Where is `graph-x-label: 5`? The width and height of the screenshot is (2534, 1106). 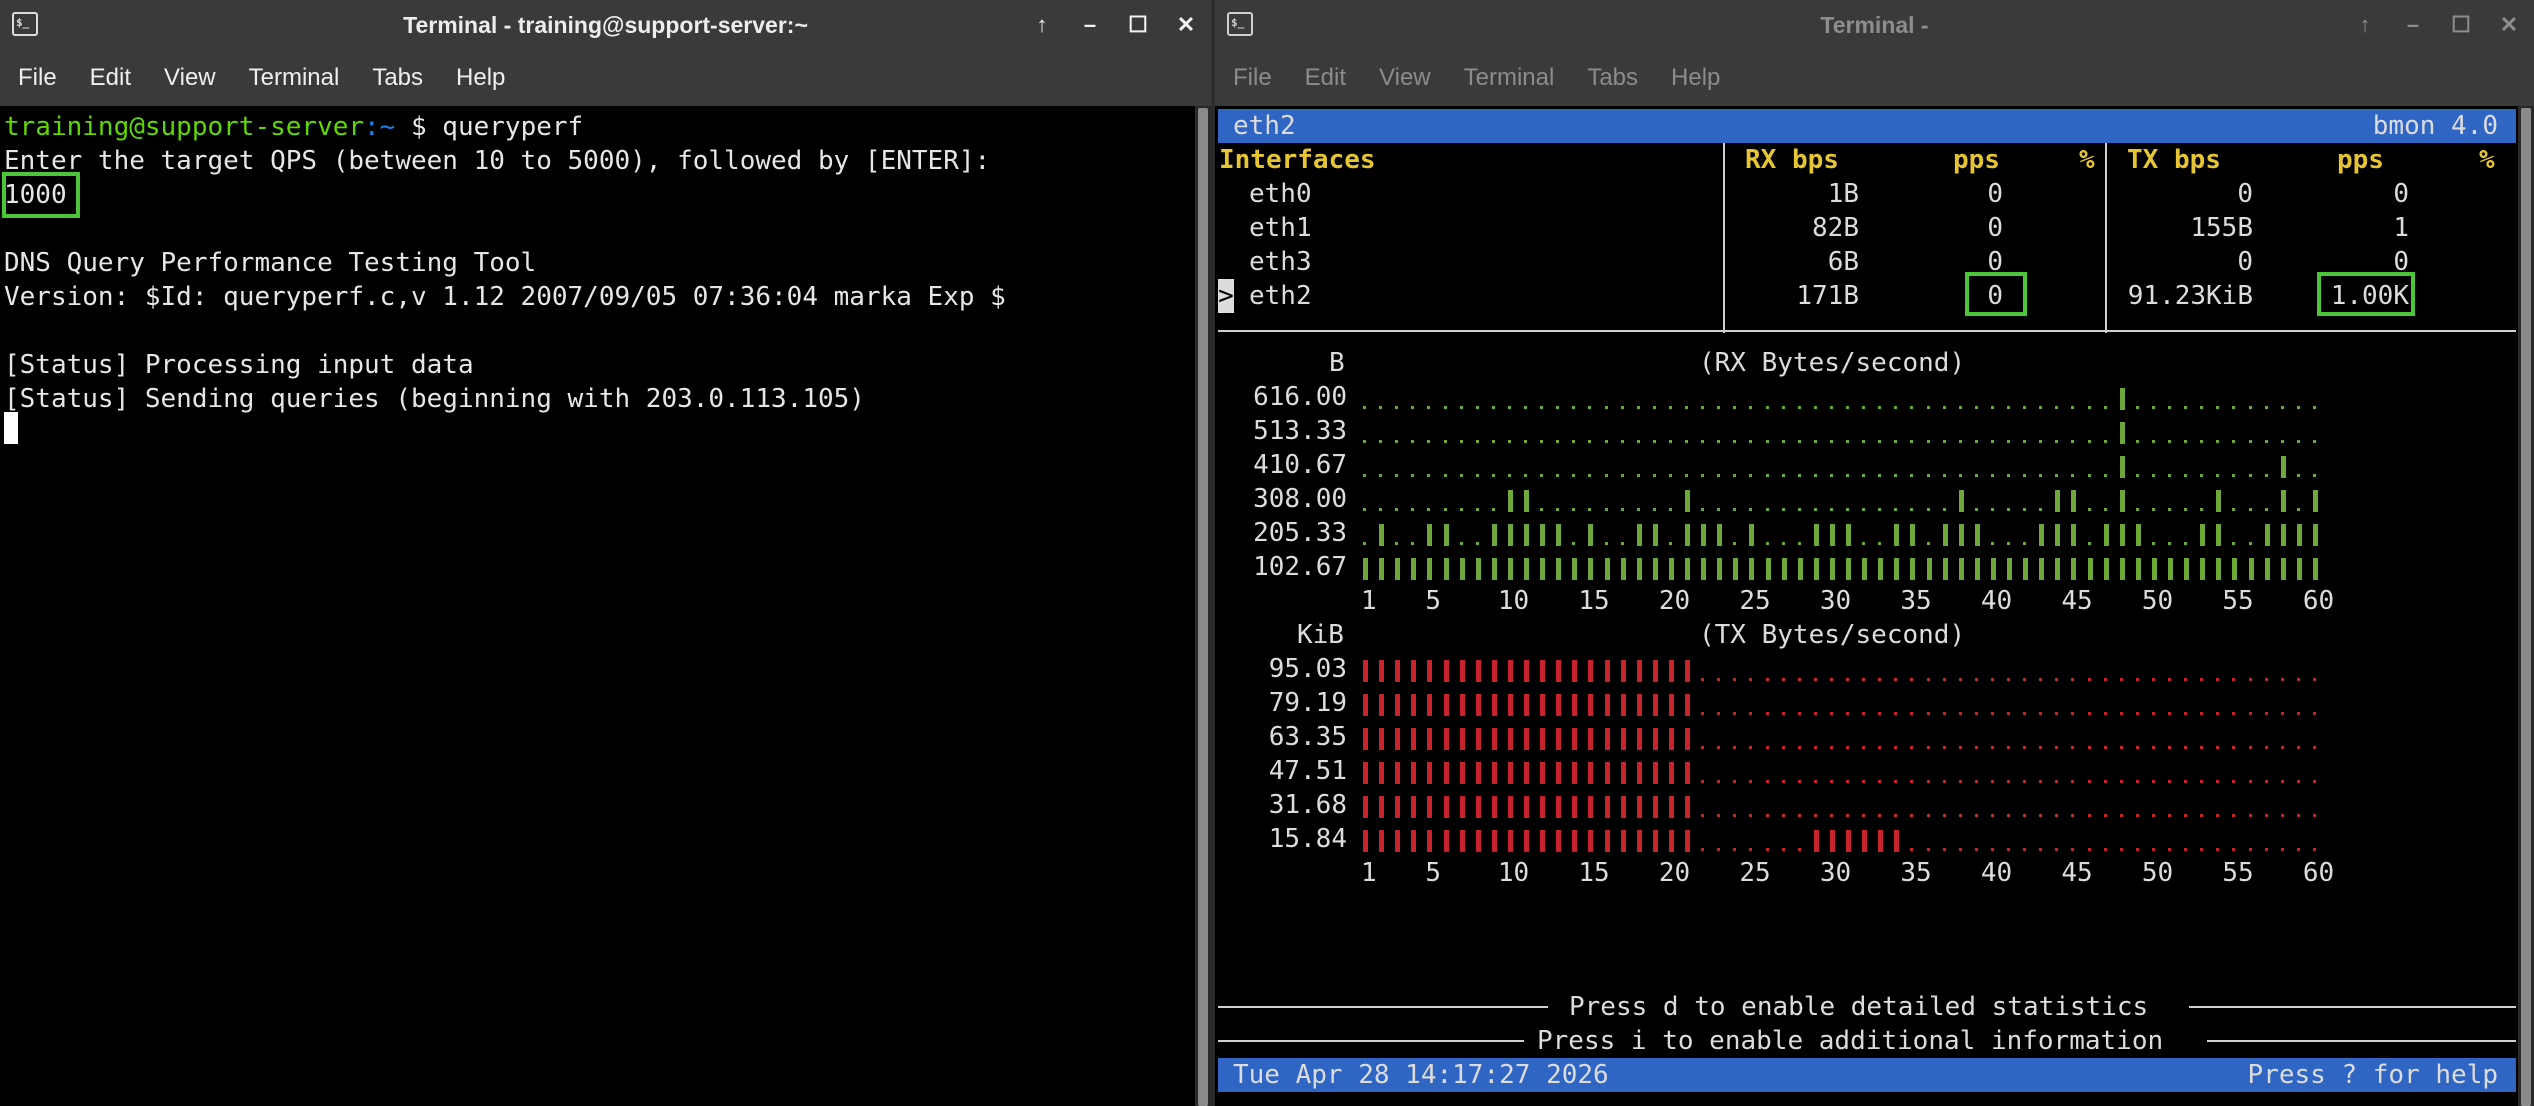
graph-x-label: 5 is located at coordinates (1433, 601).